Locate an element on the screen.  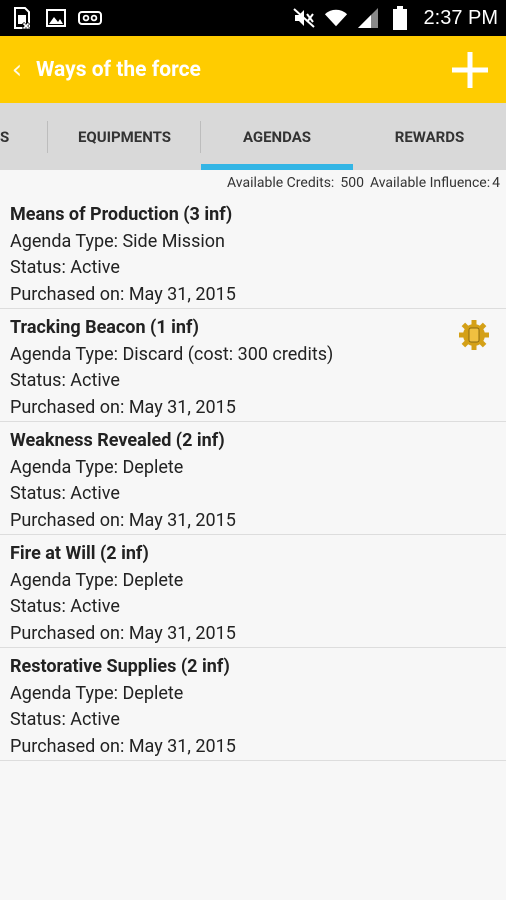
tab-label: S is located at coordinates (5, 136).